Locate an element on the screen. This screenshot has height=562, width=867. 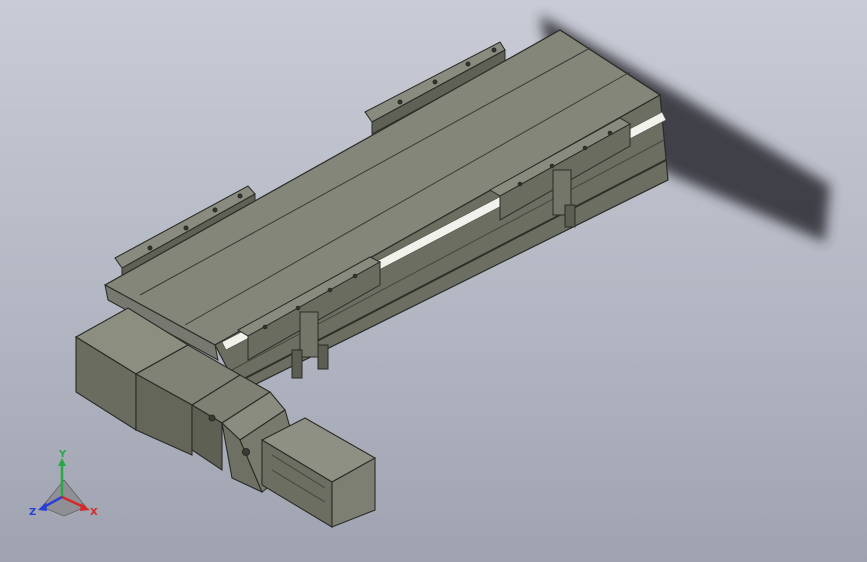
triad-z-arrow is located at coordinates (42, 506).